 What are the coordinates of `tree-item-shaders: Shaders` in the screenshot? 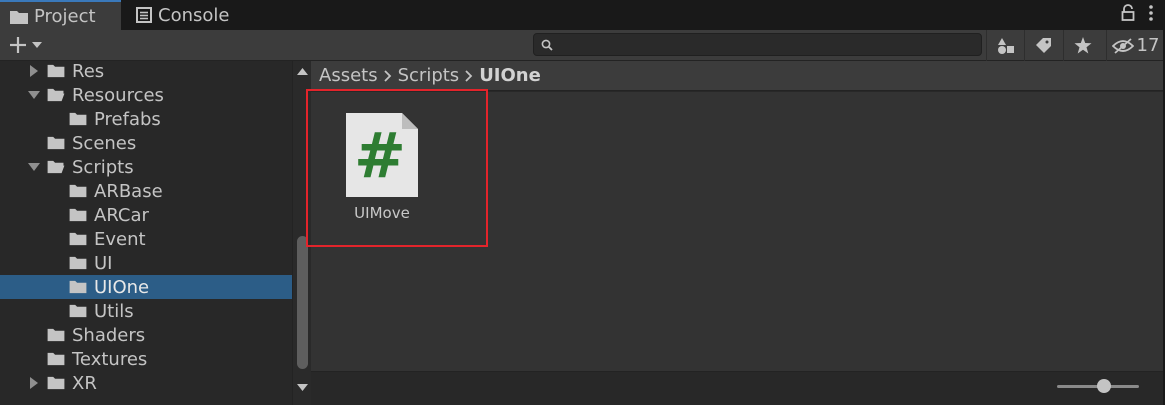 It's located at (146, 335).